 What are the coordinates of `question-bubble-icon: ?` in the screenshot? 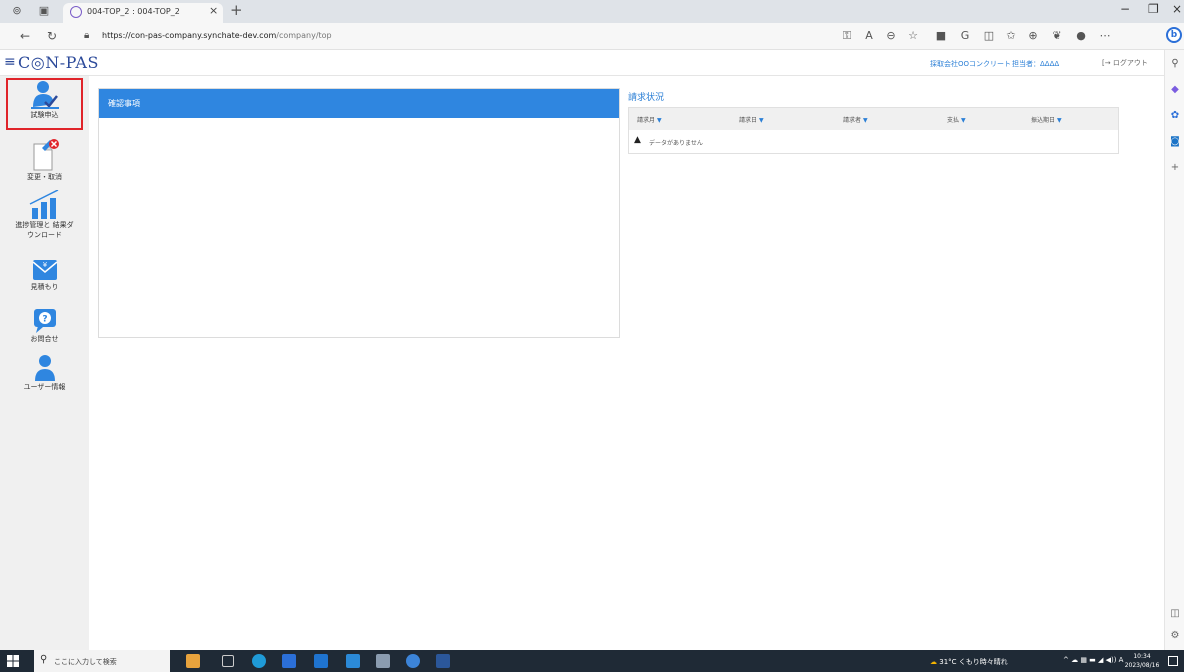 It's located at (44, 321).